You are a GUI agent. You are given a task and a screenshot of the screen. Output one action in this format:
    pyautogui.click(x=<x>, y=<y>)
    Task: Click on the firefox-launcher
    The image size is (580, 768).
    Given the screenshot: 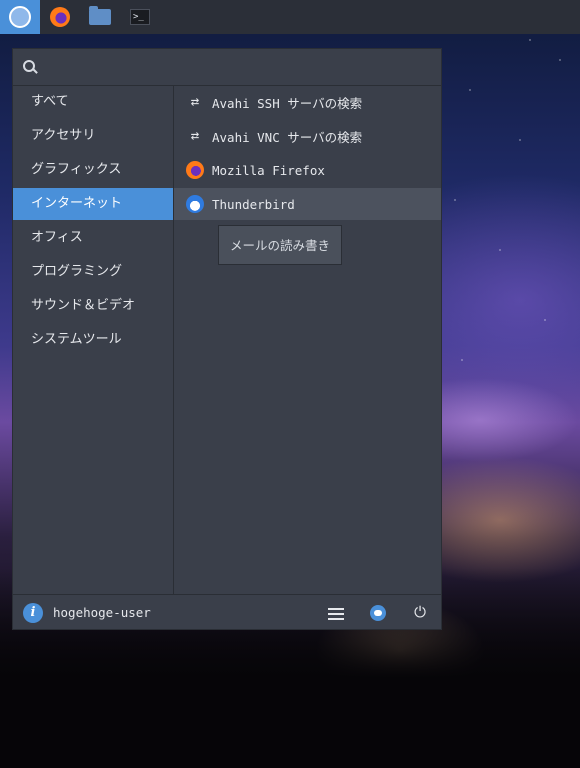 What is the action you would take?
    pyautogui.click(x=60, y=17)
    